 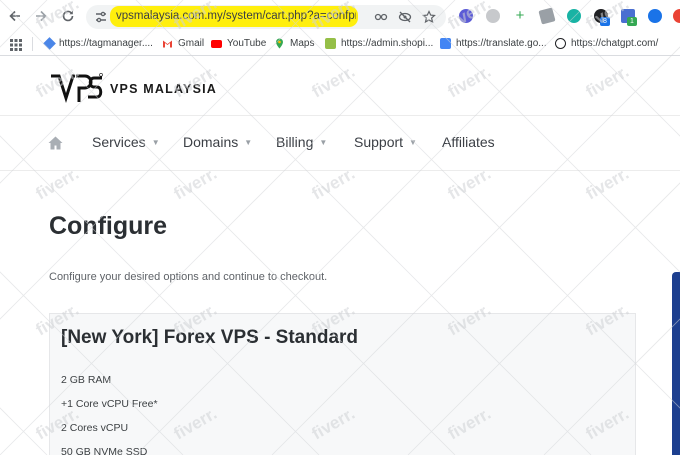 I want to click on product-feature: 2 Cores vCPU, so click(x=95, y=428).